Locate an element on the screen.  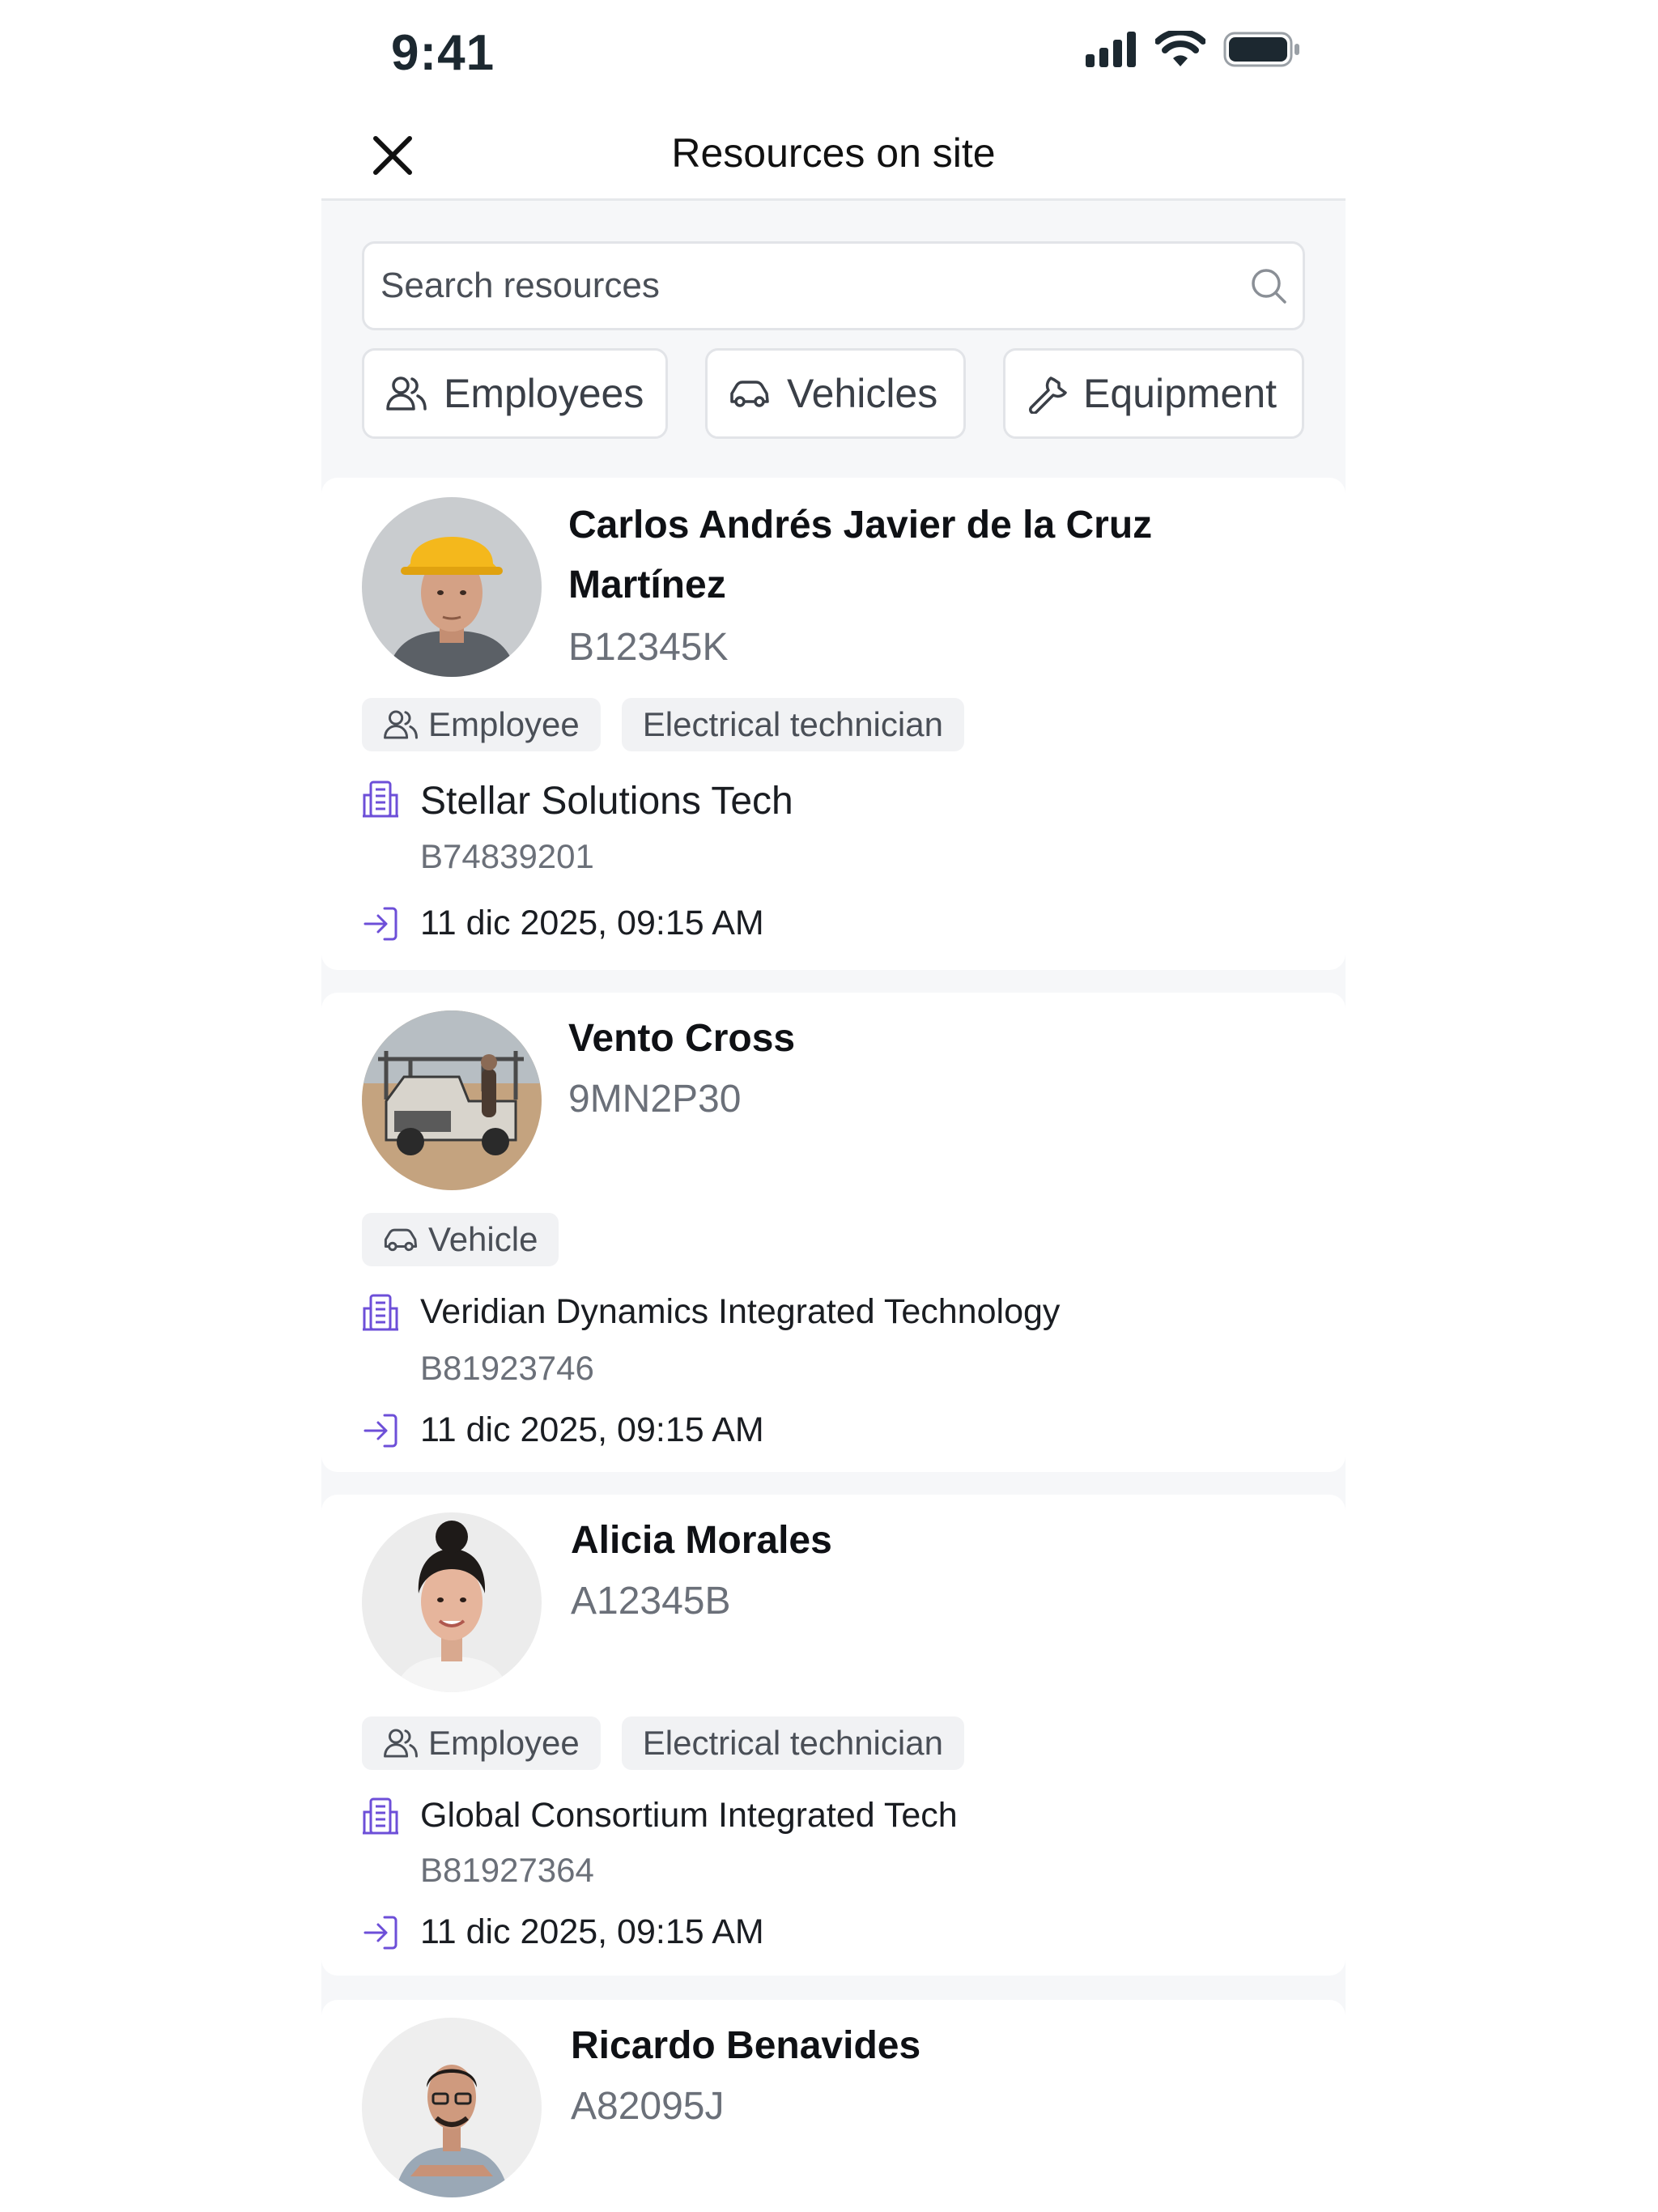
wrench-icon is located at coordinates (1048, 395).